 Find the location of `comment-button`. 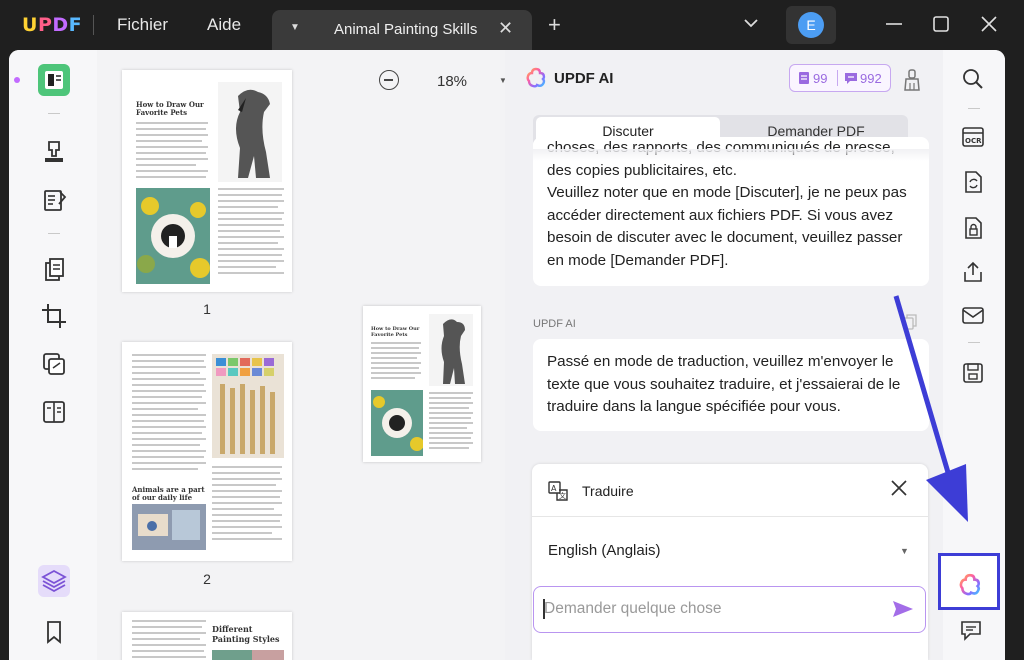

comment-button is located at coordinates (54, 150).